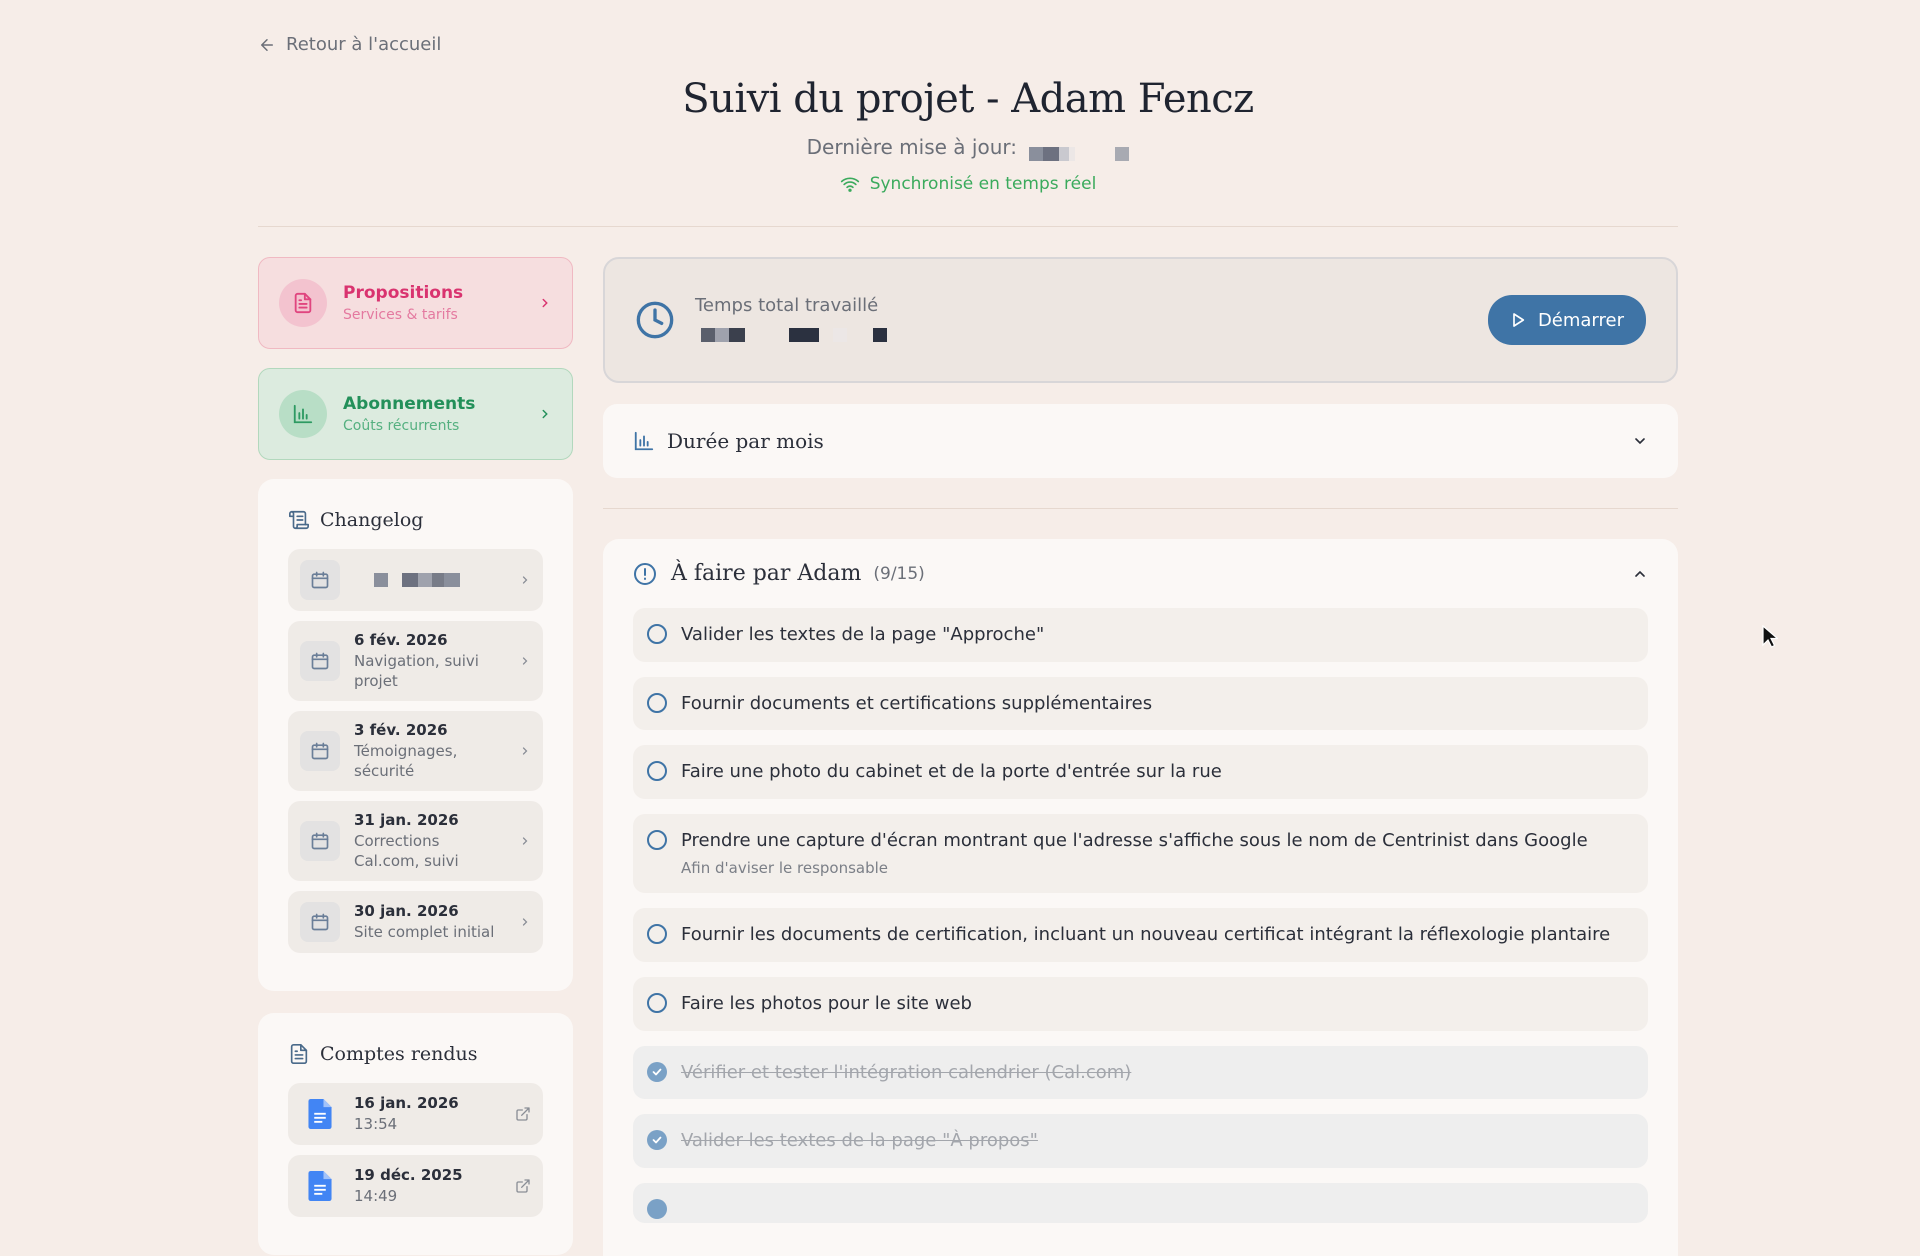  Describe the element at coordinates (409, 404) in the screenshot. I see `abonnements-title: Abonnements` at that location.